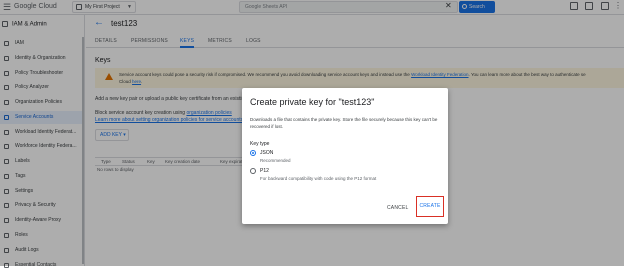  I want to click on p12-radio, so click(253, 171).